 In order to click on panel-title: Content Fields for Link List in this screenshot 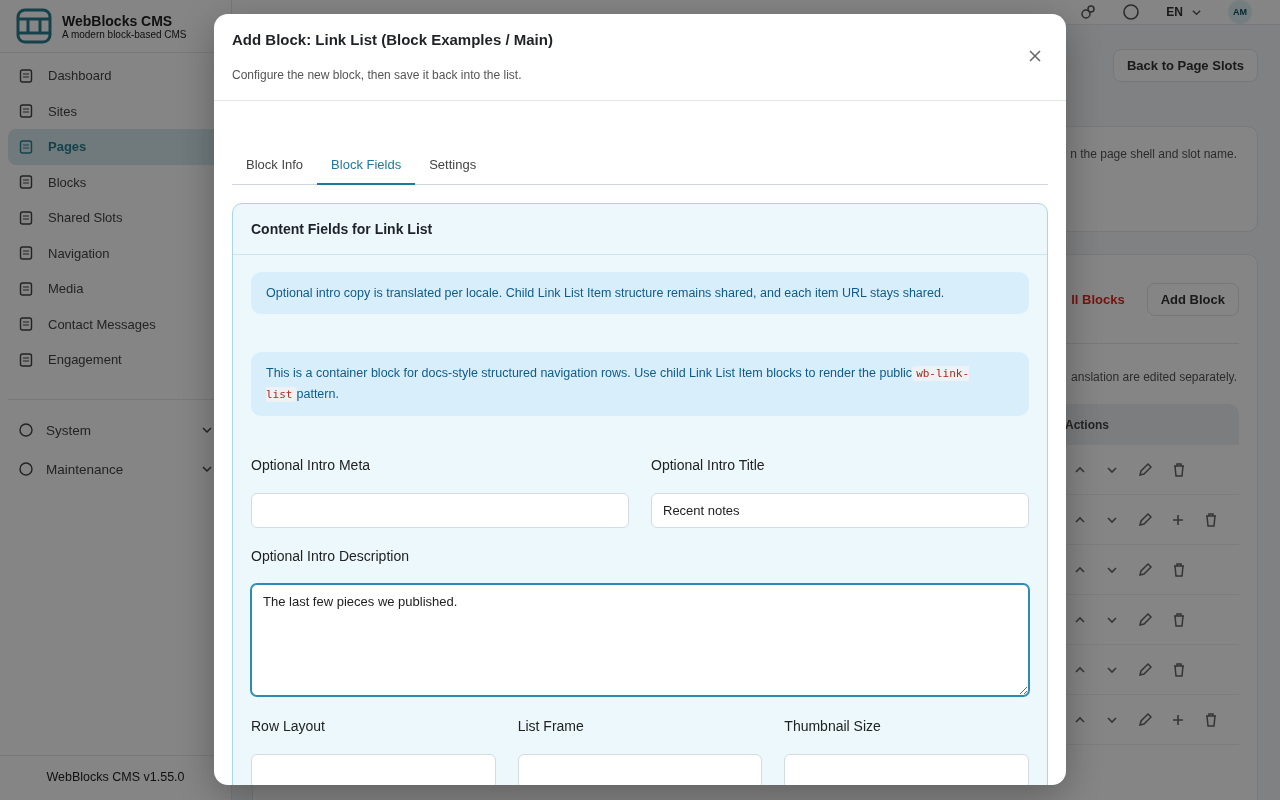, I will do `click(640, 229)`.